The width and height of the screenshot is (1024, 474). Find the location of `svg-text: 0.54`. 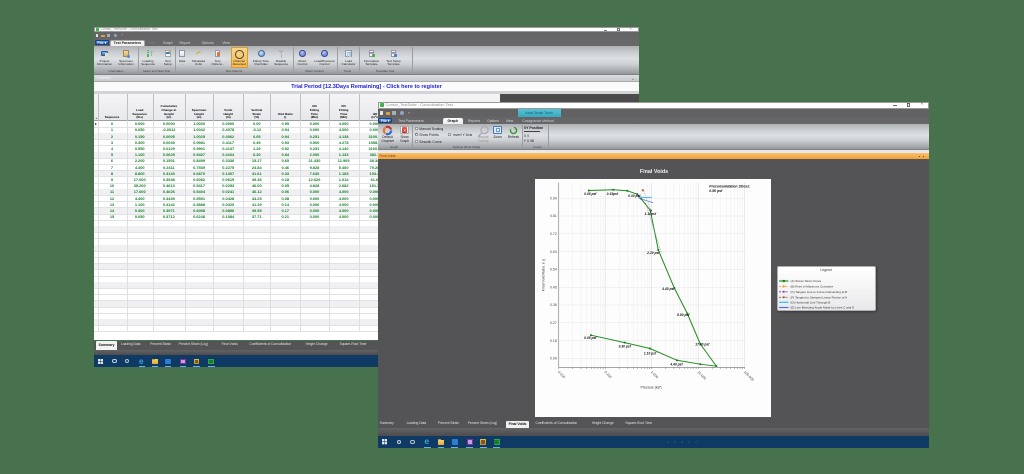

svg-text: 0.54 is located at coordinates (553, 270).